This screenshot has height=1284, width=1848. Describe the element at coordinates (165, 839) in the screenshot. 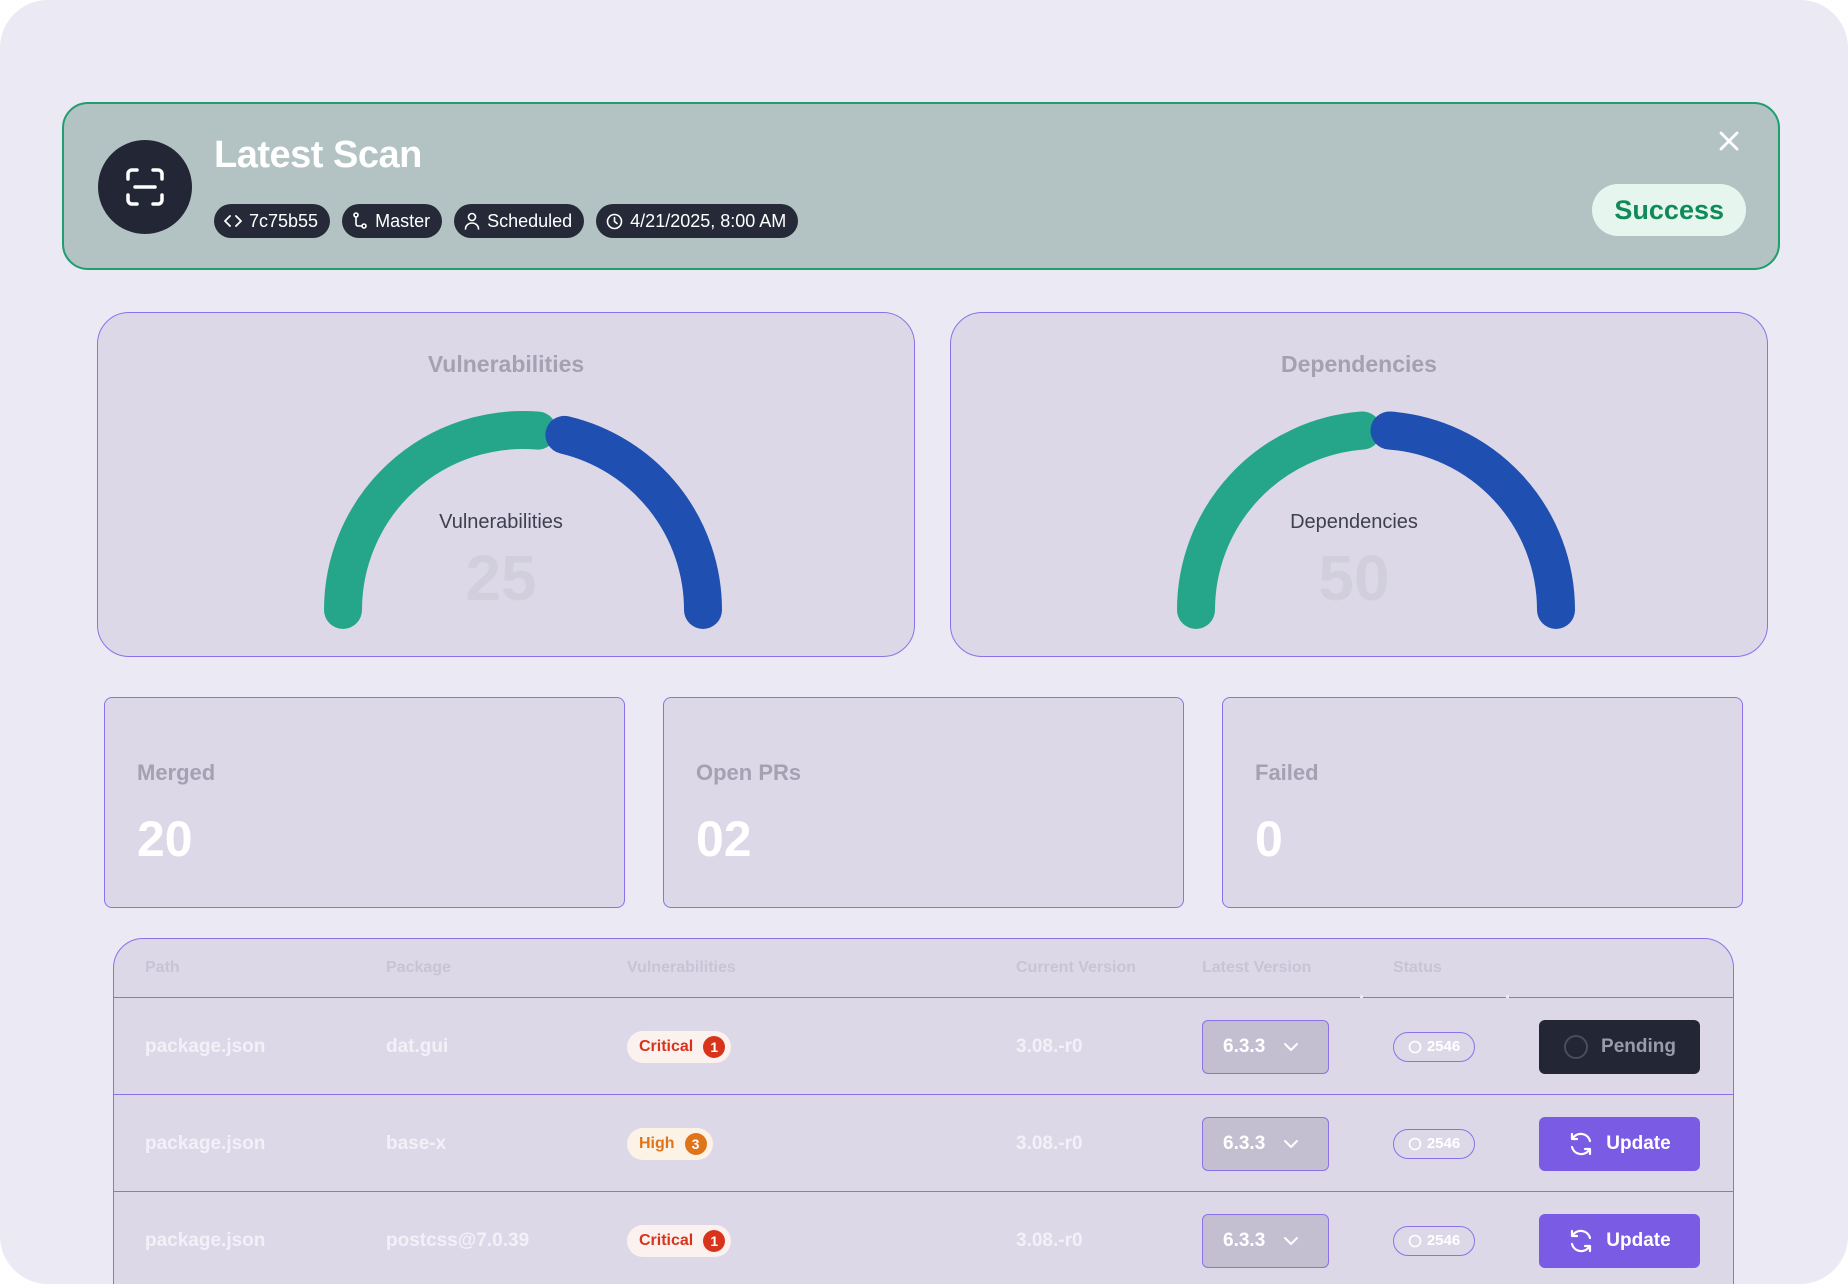

I see `stat-value: 20` at that location.